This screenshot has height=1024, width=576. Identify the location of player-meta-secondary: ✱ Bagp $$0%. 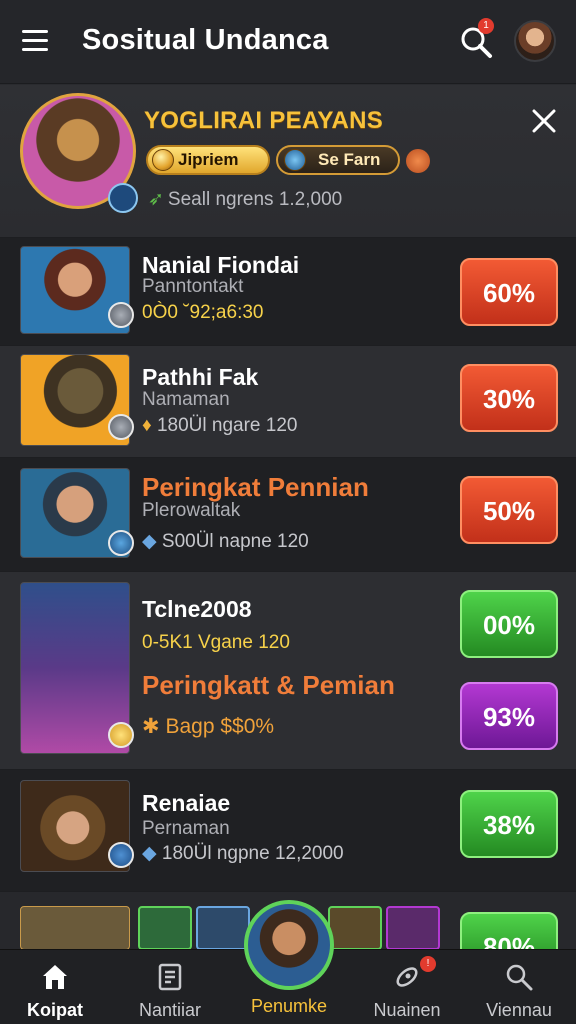
(208, 726).